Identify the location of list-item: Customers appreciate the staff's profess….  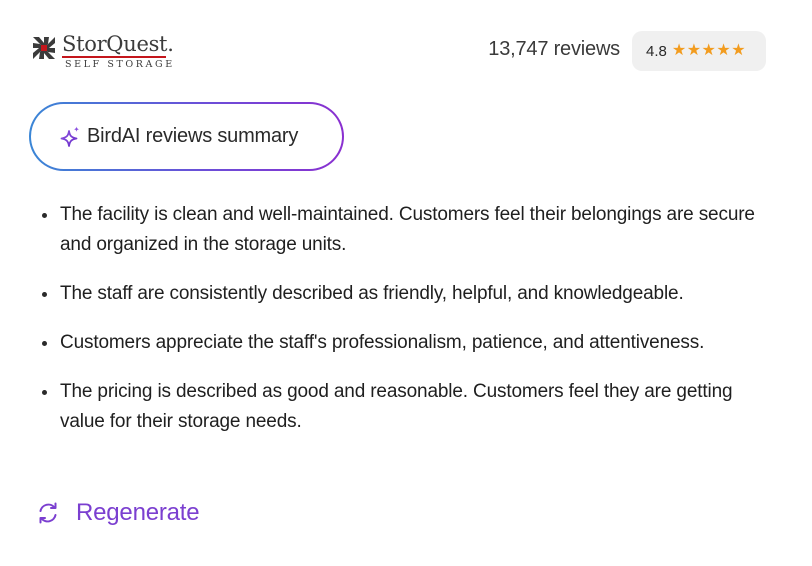
(410, 343).